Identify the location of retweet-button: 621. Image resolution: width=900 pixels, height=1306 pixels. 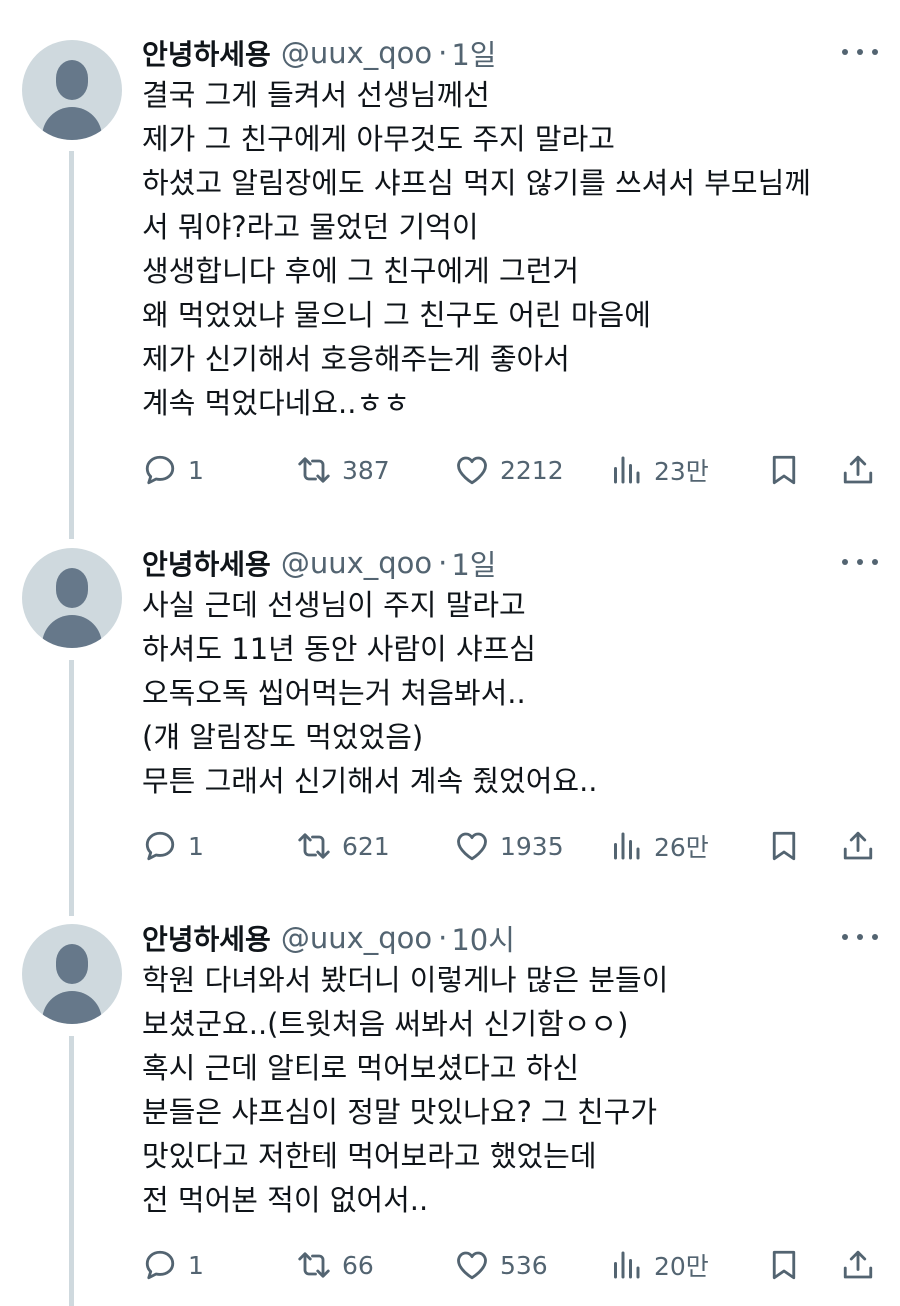
(343, 846).